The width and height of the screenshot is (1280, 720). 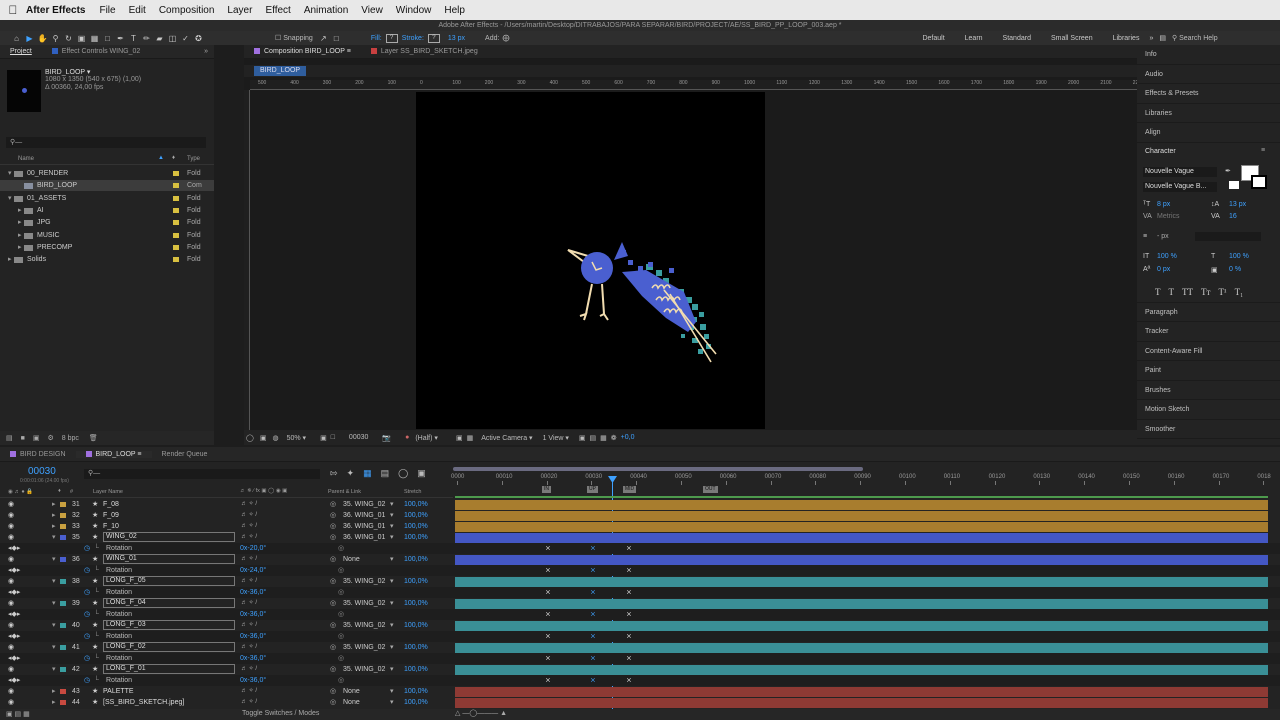 What do you see at coordinates (107, 198) in the screenshot?
I see `project-item: ▾ 01_ASSETS Fold` at bounding box center [107, 198].